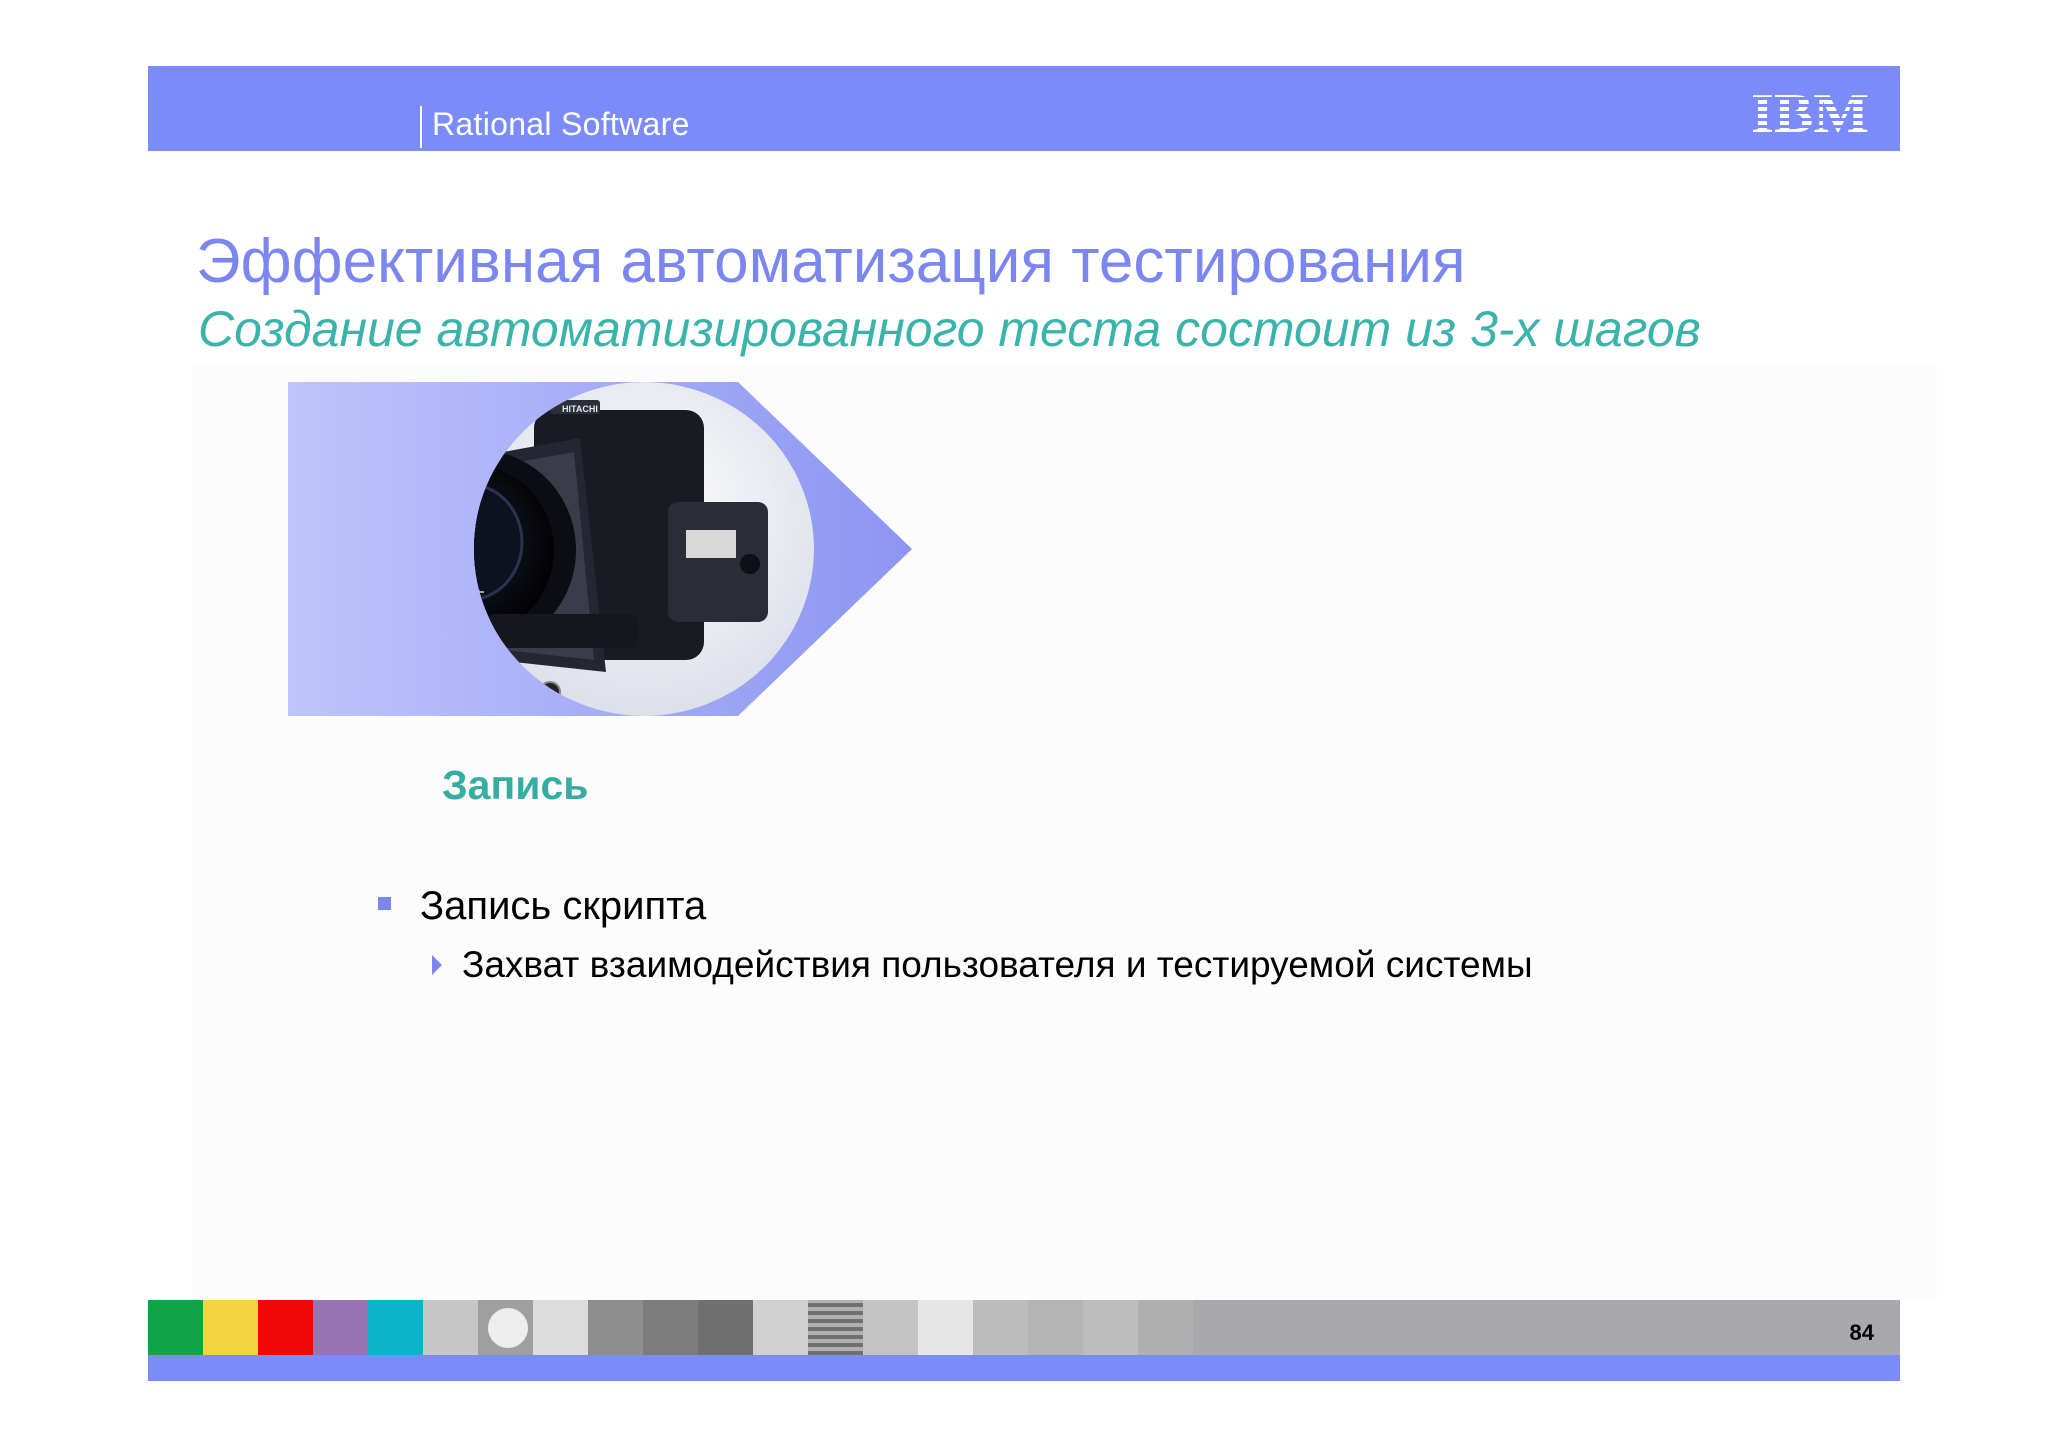  What do you see at coordinates (437, 965) in the screenshot?
I see `triangle-bullet-icon` at bounding box center [437, 965].